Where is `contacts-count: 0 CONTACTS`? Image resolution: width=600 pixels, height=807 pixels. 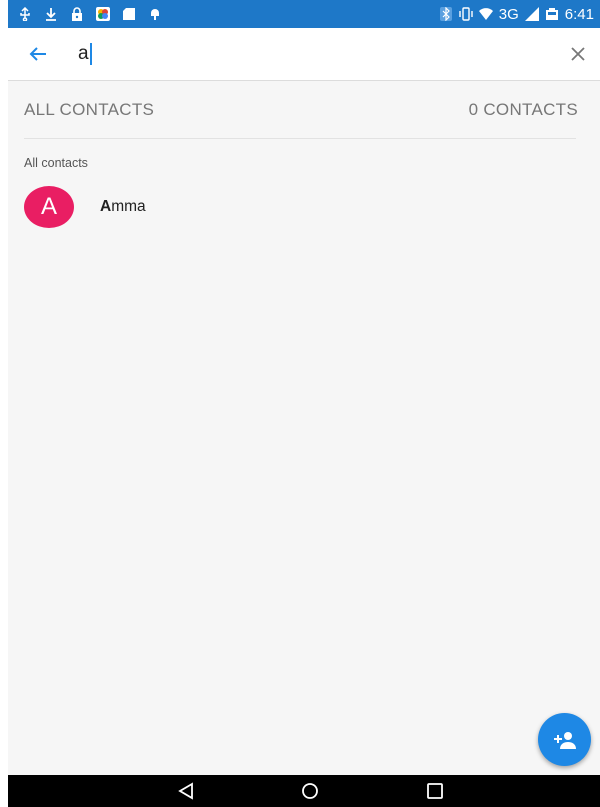
contacts-count: 0 CONTACTS is located at coordinates (523, 109).